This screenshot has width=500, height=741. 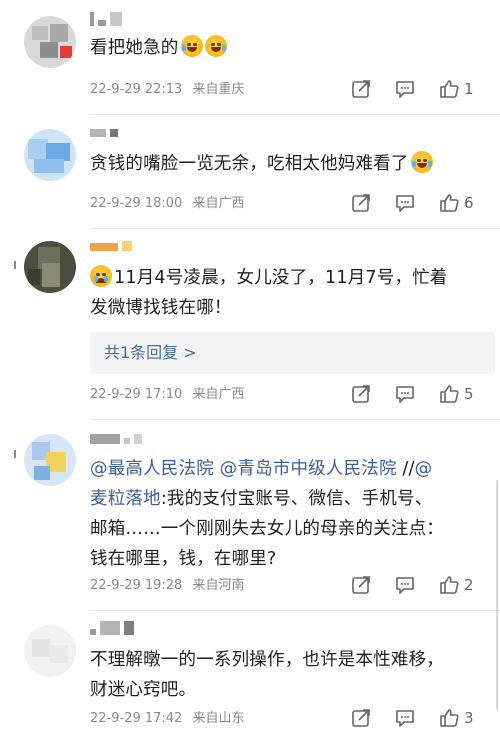 I want to click on comment-meta: 22-9-29 22:13 来自重庆 1, so click(x=290, y=90).